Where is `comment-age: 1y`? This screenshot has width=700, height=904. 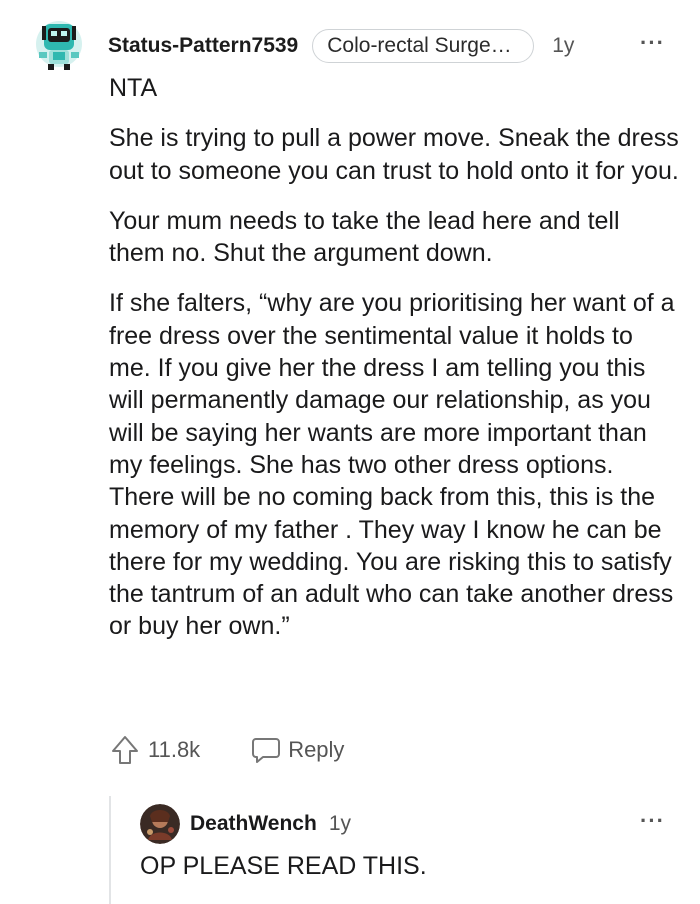
comment-age: 1y is located at coordinates (563, 45).